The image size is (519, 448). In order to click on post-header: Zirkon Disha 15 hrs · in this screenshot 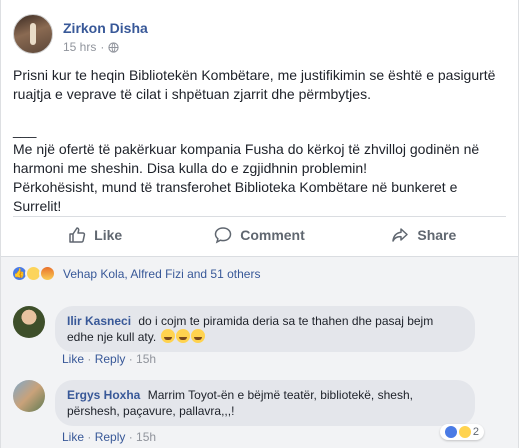, I will do `click(80, 35)`.